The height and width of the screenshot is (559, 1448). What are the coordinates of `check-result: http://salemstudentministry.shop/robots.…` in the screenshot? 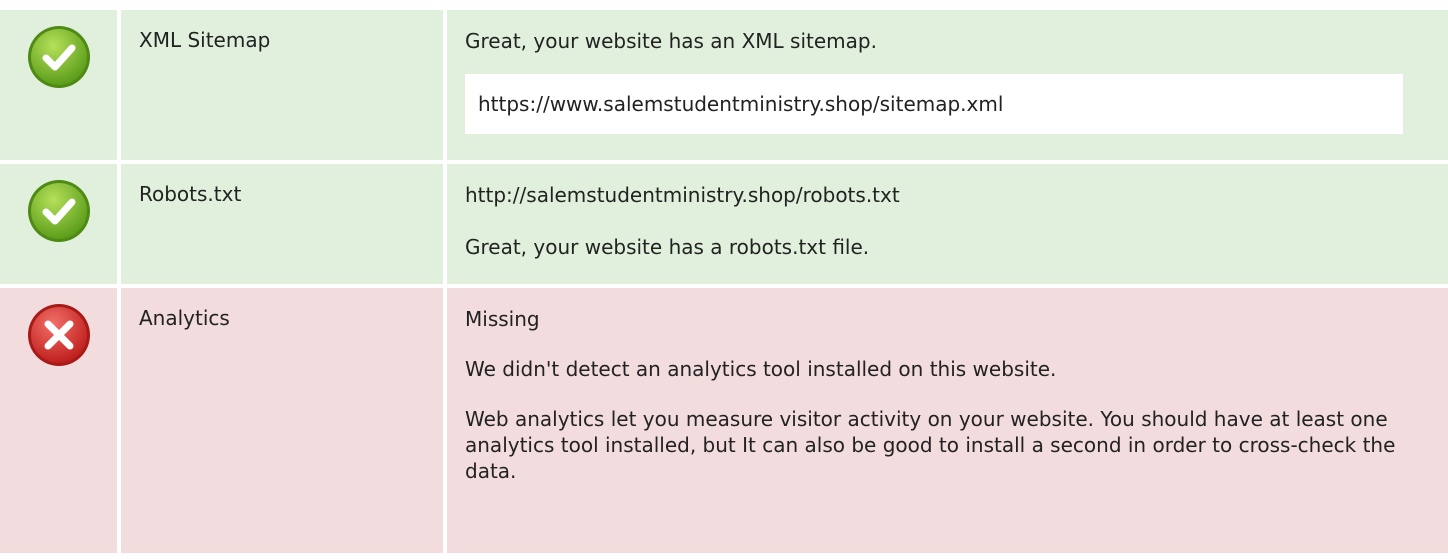 It's located at (947, 224).